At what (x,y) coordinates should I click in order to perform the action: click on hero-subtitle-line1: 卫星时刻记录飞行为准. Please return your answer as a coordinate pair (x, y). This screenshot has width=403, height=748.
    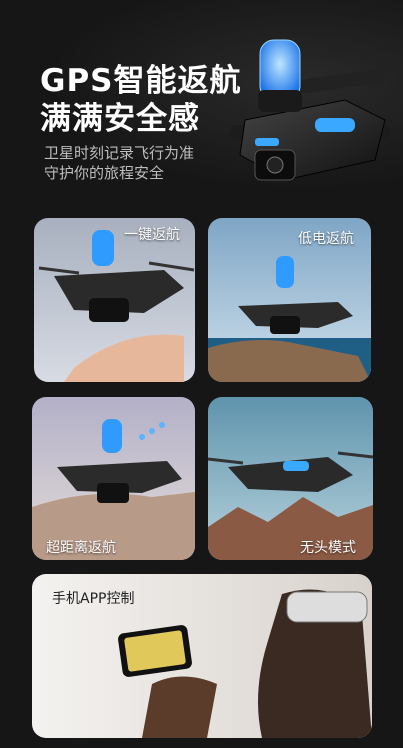
    Looking at the image, I should click on (119, 153).